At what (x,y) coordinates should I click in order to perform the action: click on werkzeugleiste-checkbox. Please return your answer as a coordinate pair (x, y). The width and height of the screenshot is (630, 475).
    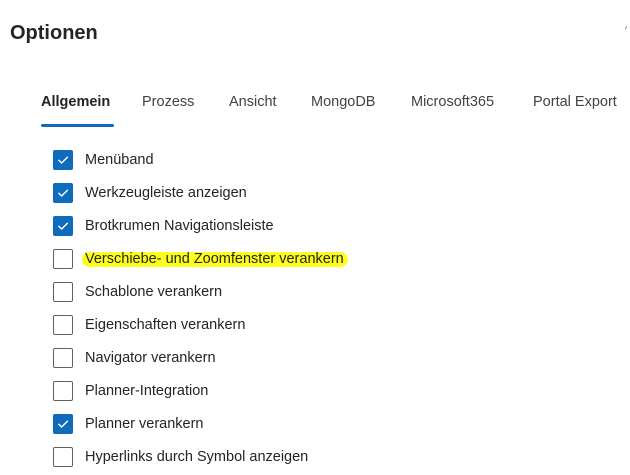
    Looking at the image, I should click on (63, 193).